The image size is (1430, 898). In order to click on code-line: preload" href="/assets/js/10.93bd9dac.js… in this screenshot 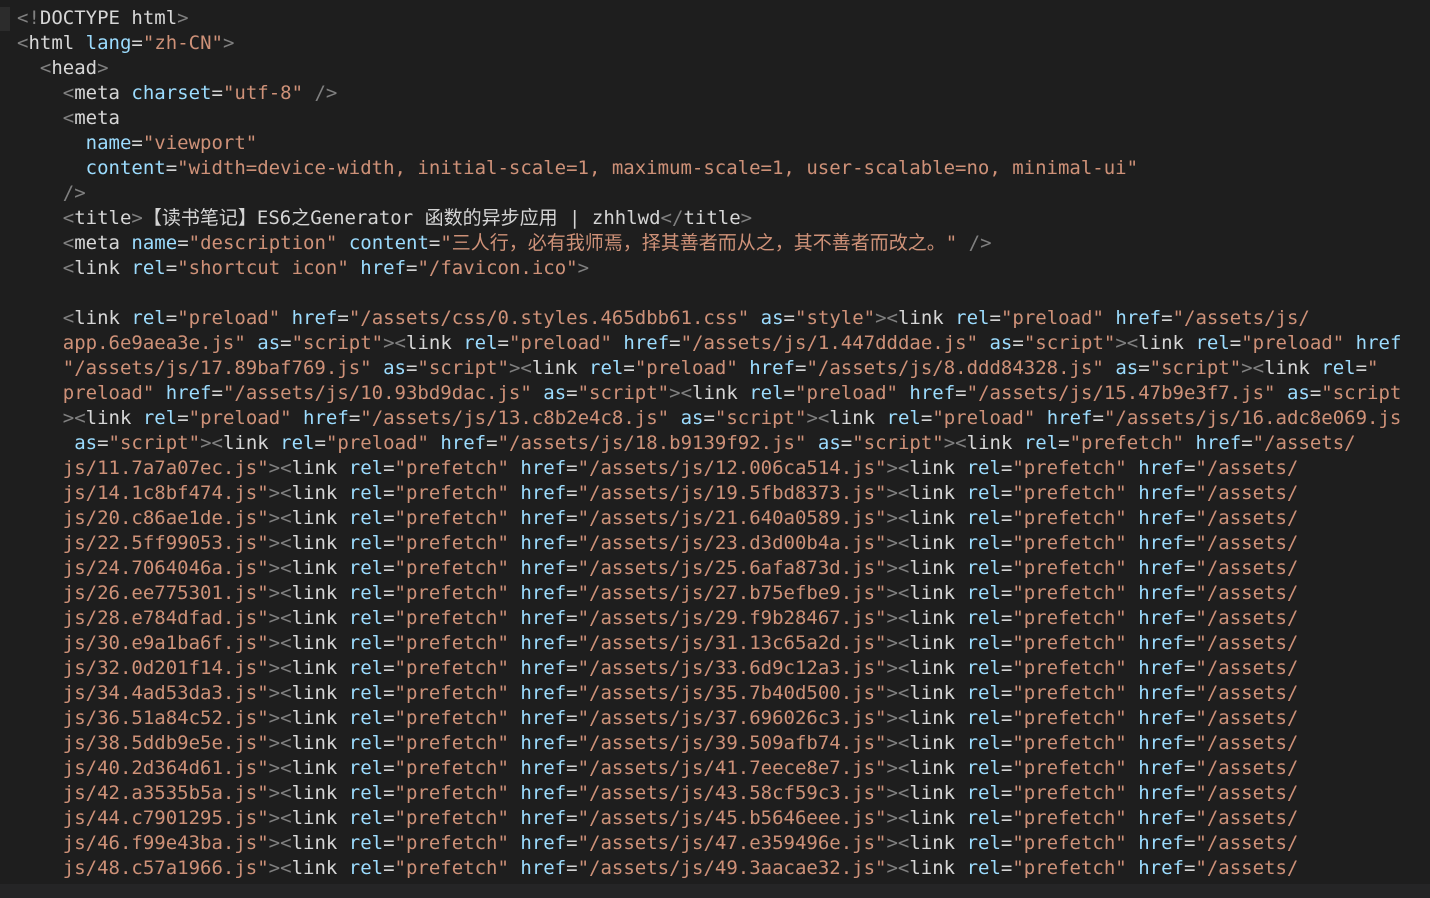, I will do `click(709, 393)`.